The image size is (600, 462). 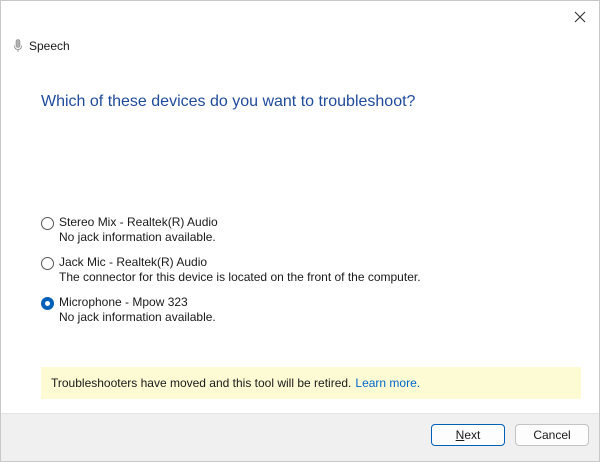 I want to click on microphone-icon, so click(x=18, y=45).